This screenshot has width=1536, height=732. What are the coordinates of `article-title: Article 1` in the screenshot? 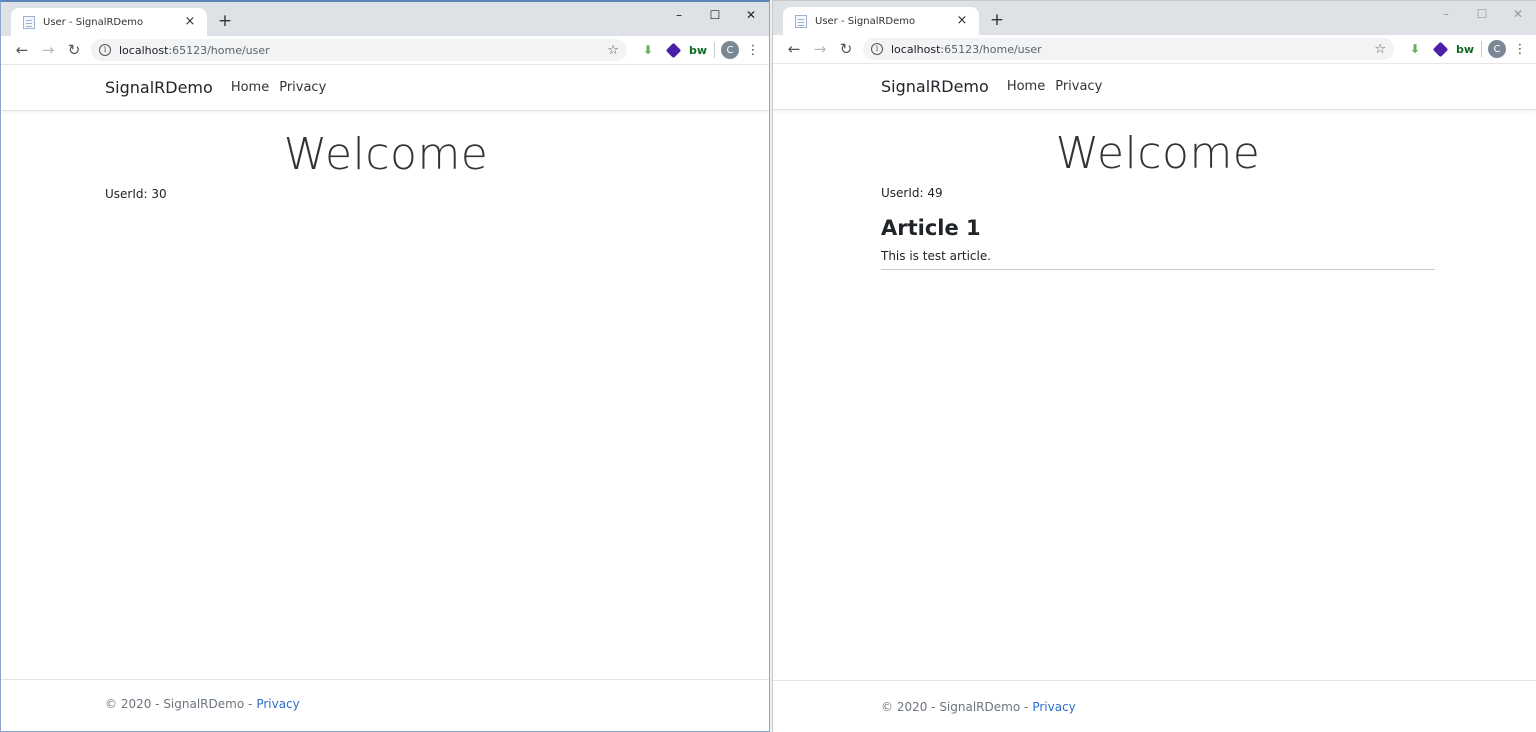 It's located at (931, 228).